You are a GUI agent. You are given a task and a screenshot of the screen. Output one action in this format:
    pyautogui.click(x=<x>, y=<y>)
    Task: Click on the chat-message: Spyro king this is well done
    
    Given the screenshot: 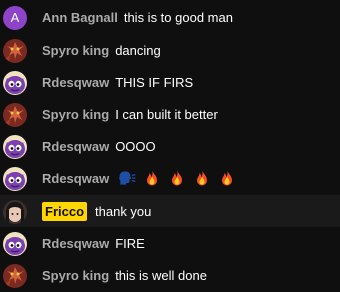 What is the action you would take?
    pyautogui.click(x=170, y=275)
    